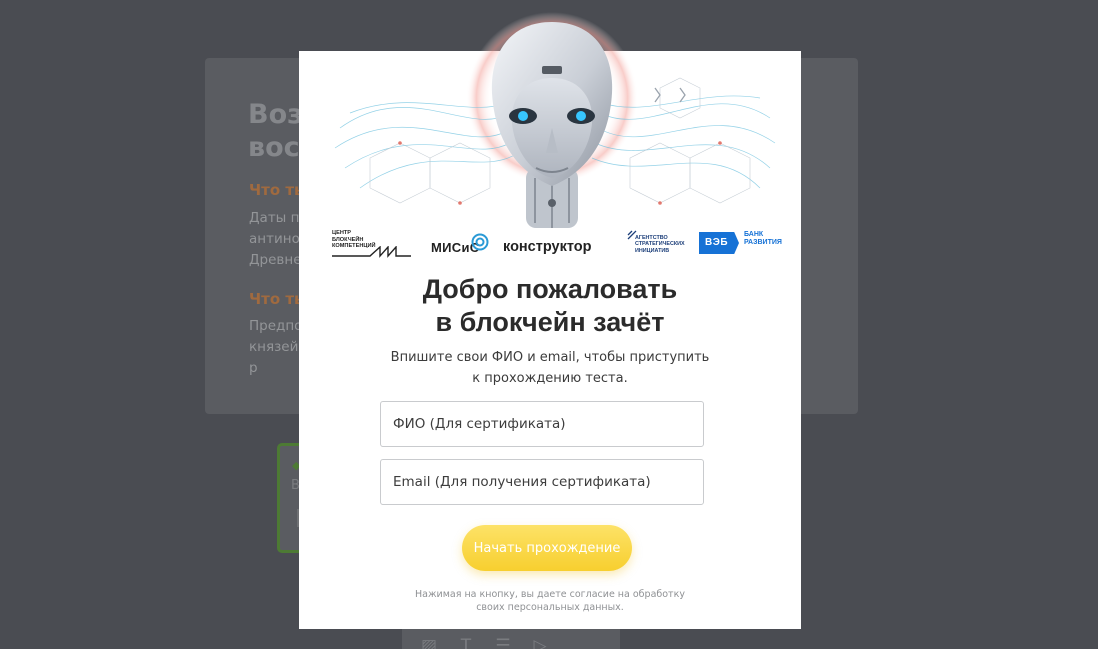  I want to click on list-icon: ☰, so click(503, 642).